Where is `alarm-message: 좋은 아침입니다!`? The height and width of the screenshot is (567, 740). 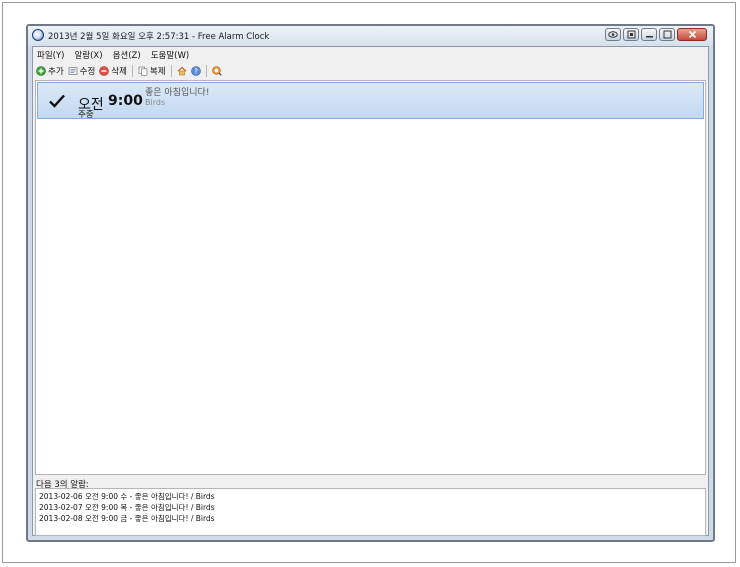 alarm-message: 좋은 아침입니다! is located at coordinates (177, 93).